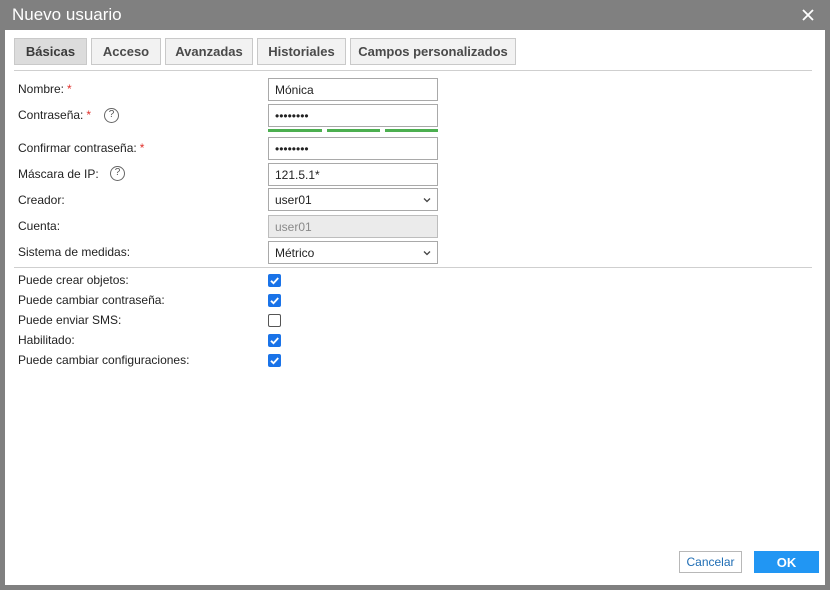 The height and width of the screenshot is (590, 830). Describe the element at coordinates (353, 174) in the screenshot. I see `ip-mask-field: 121.5.1*` at that location.